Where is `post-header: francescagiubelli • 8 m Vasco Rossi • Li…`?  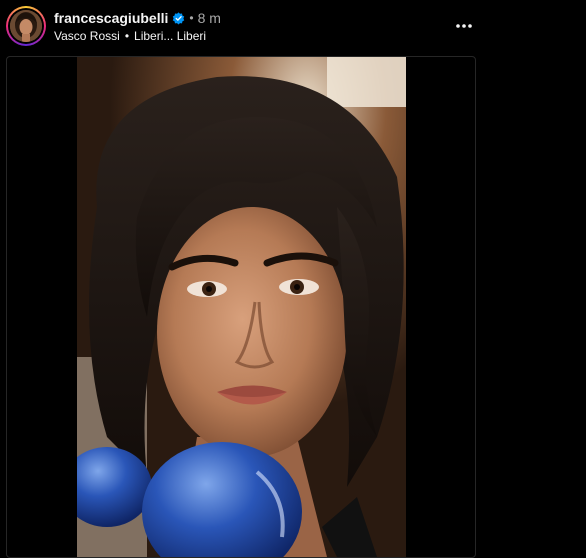 post-header: francescagiubelli • 8 m Vasco Rossi • Li… is located at coordinates (293, 26).